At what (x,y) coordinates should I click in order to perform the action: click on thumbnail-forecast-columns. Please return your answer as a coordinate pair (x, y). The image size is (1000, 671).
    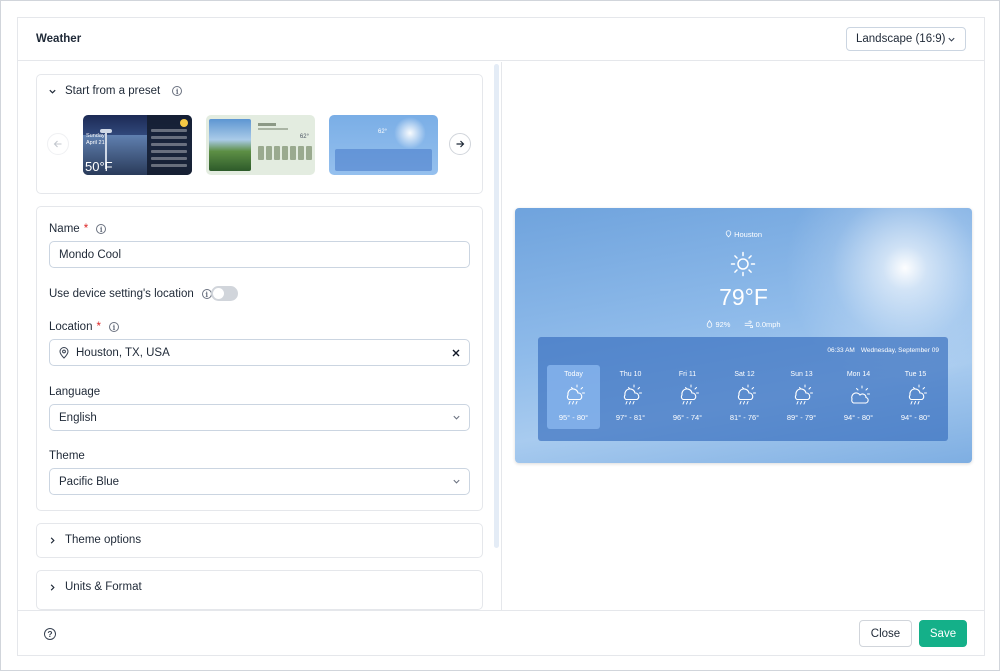
    Looking at the image, I should click on (285, 153).